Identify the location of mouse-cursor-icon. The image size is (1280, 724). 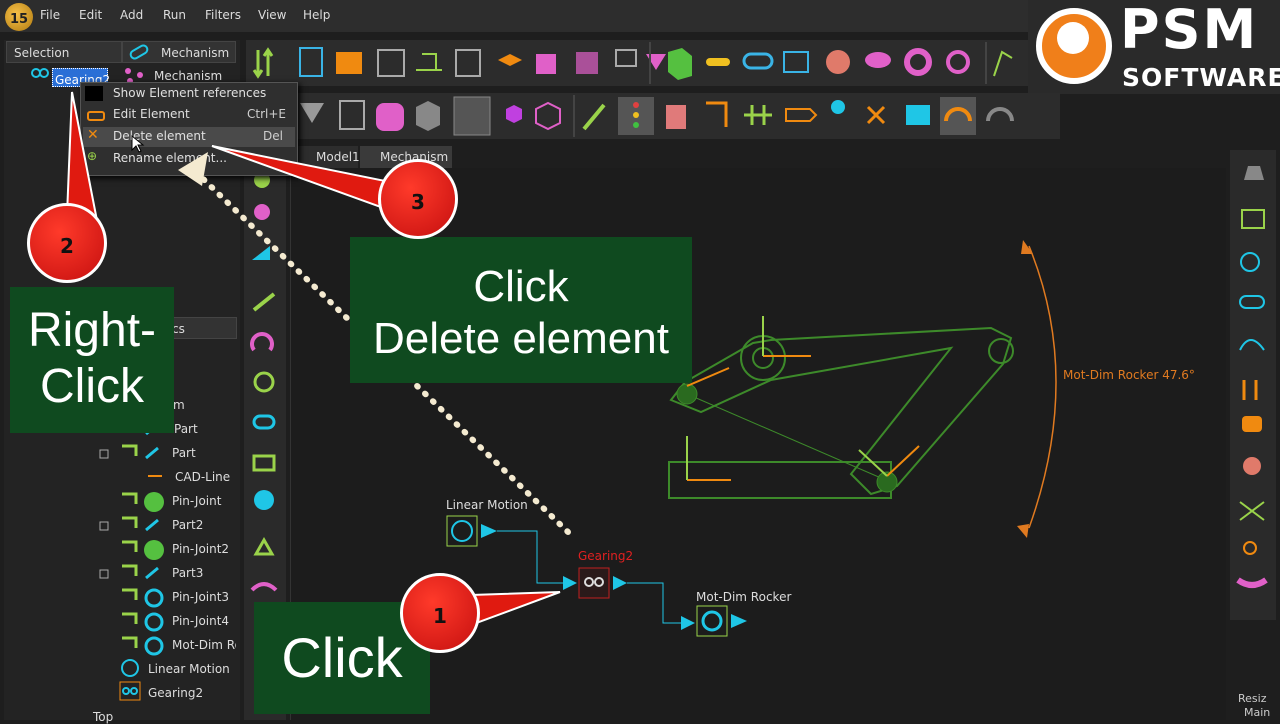
(138, 143).